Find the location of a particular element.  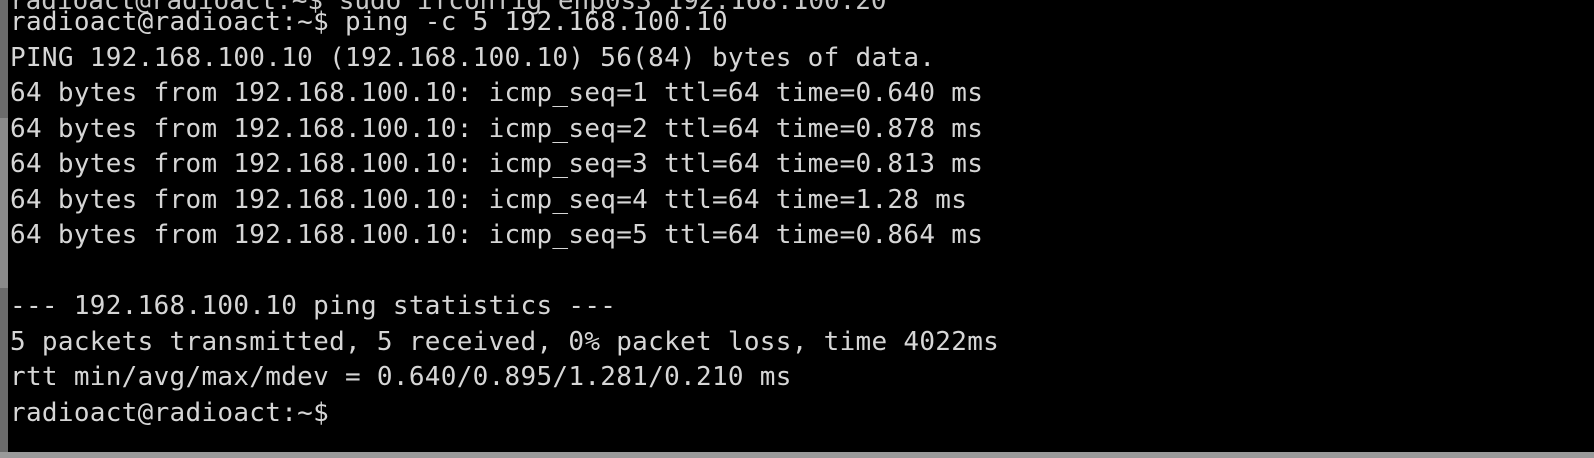

scrollbar-thumb is located at coordinates (4, 203).